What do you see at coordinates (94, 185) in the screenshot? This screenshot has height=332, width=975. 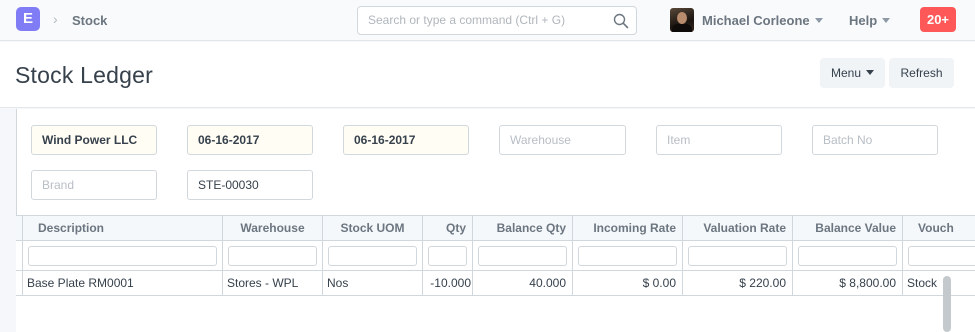 I see `brand-filter: Brand` at bounding box center [94, 185].